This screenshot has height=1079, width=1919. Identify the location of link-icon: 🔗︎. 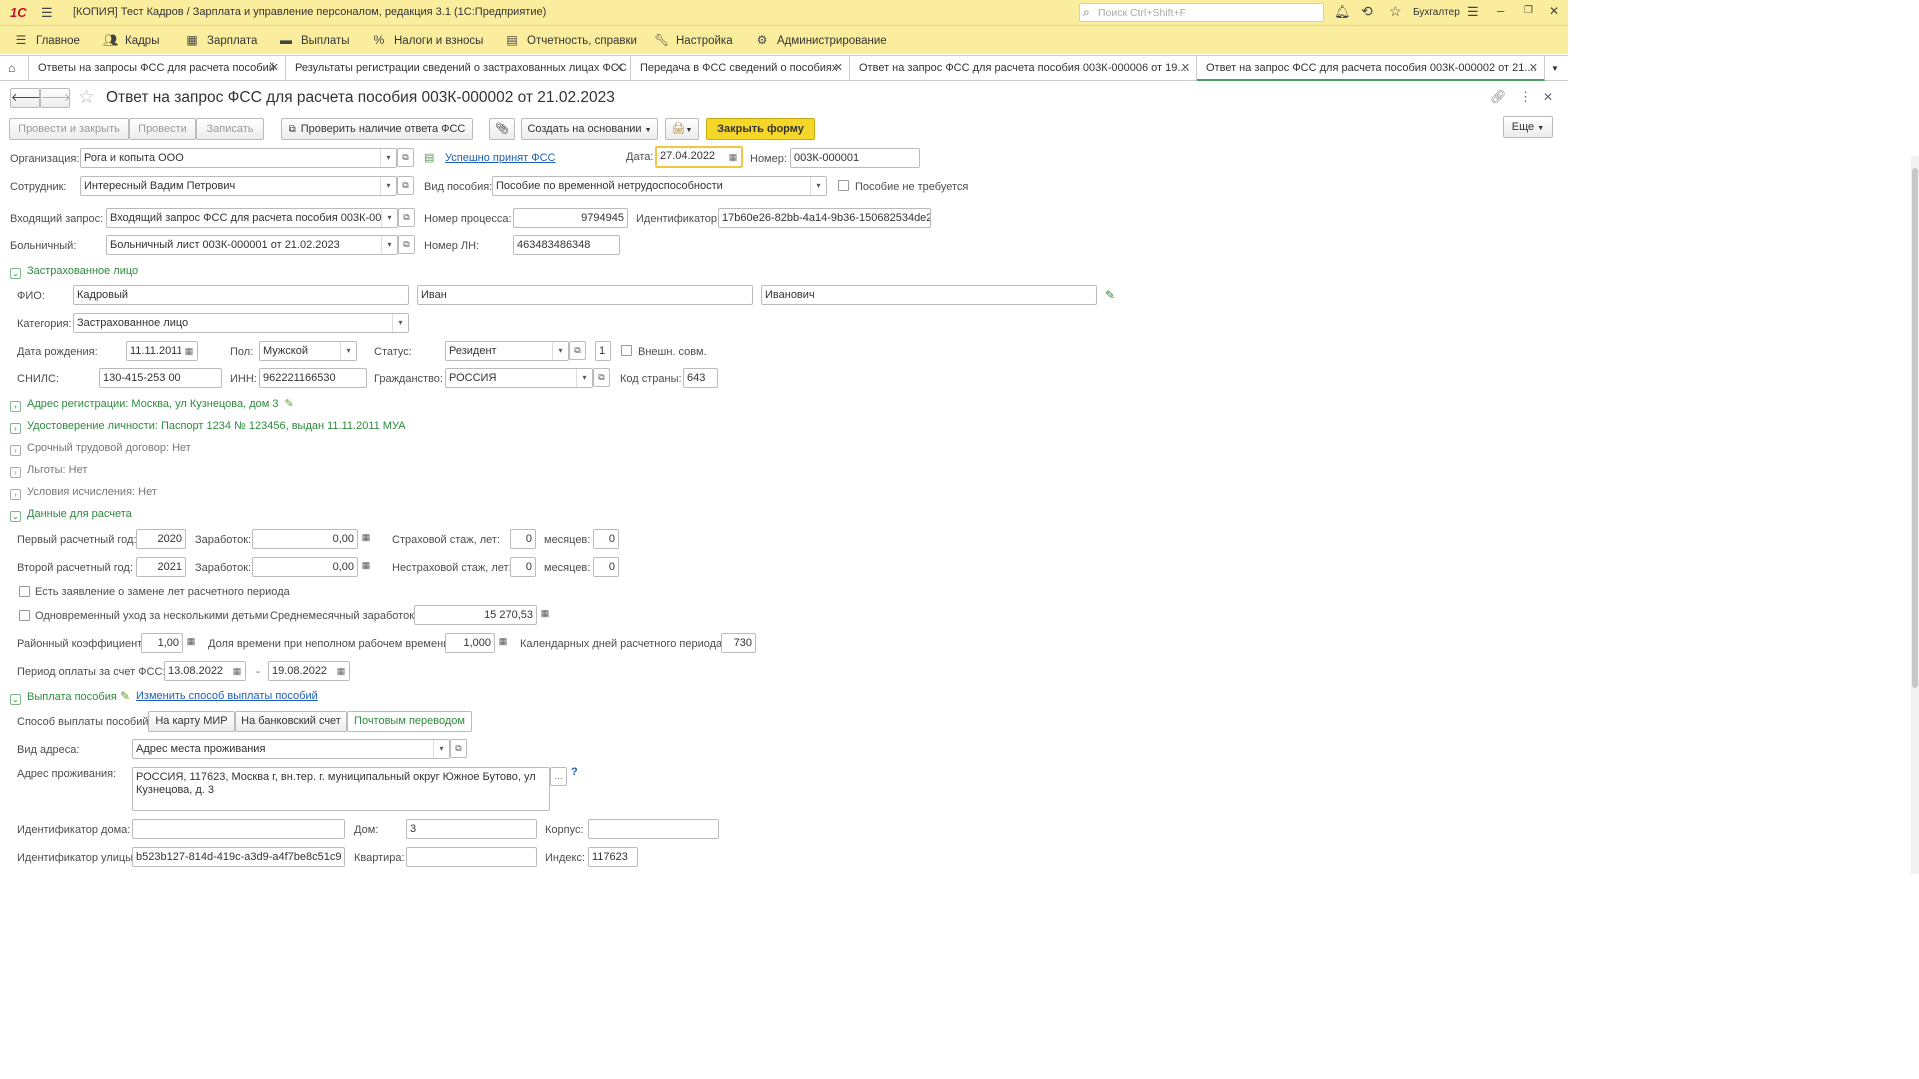
(1498, 97).